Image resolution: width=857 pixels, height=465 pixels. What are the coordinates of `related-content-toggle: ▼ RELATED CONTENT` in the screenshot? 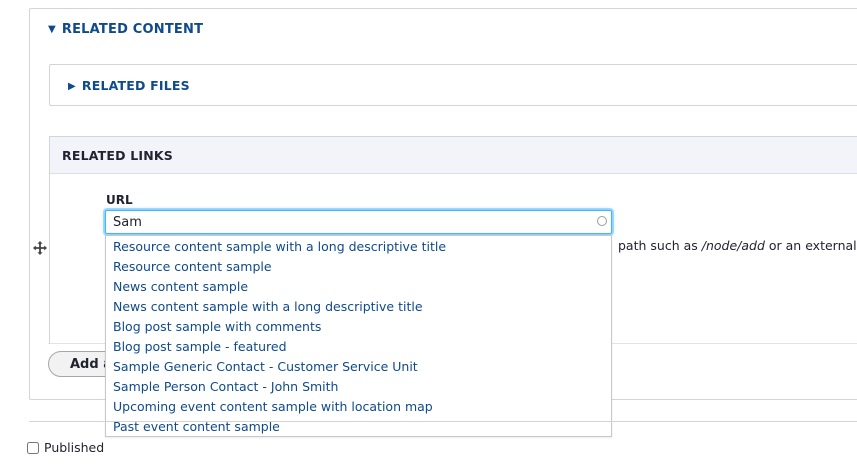 It's located at (125, 29).